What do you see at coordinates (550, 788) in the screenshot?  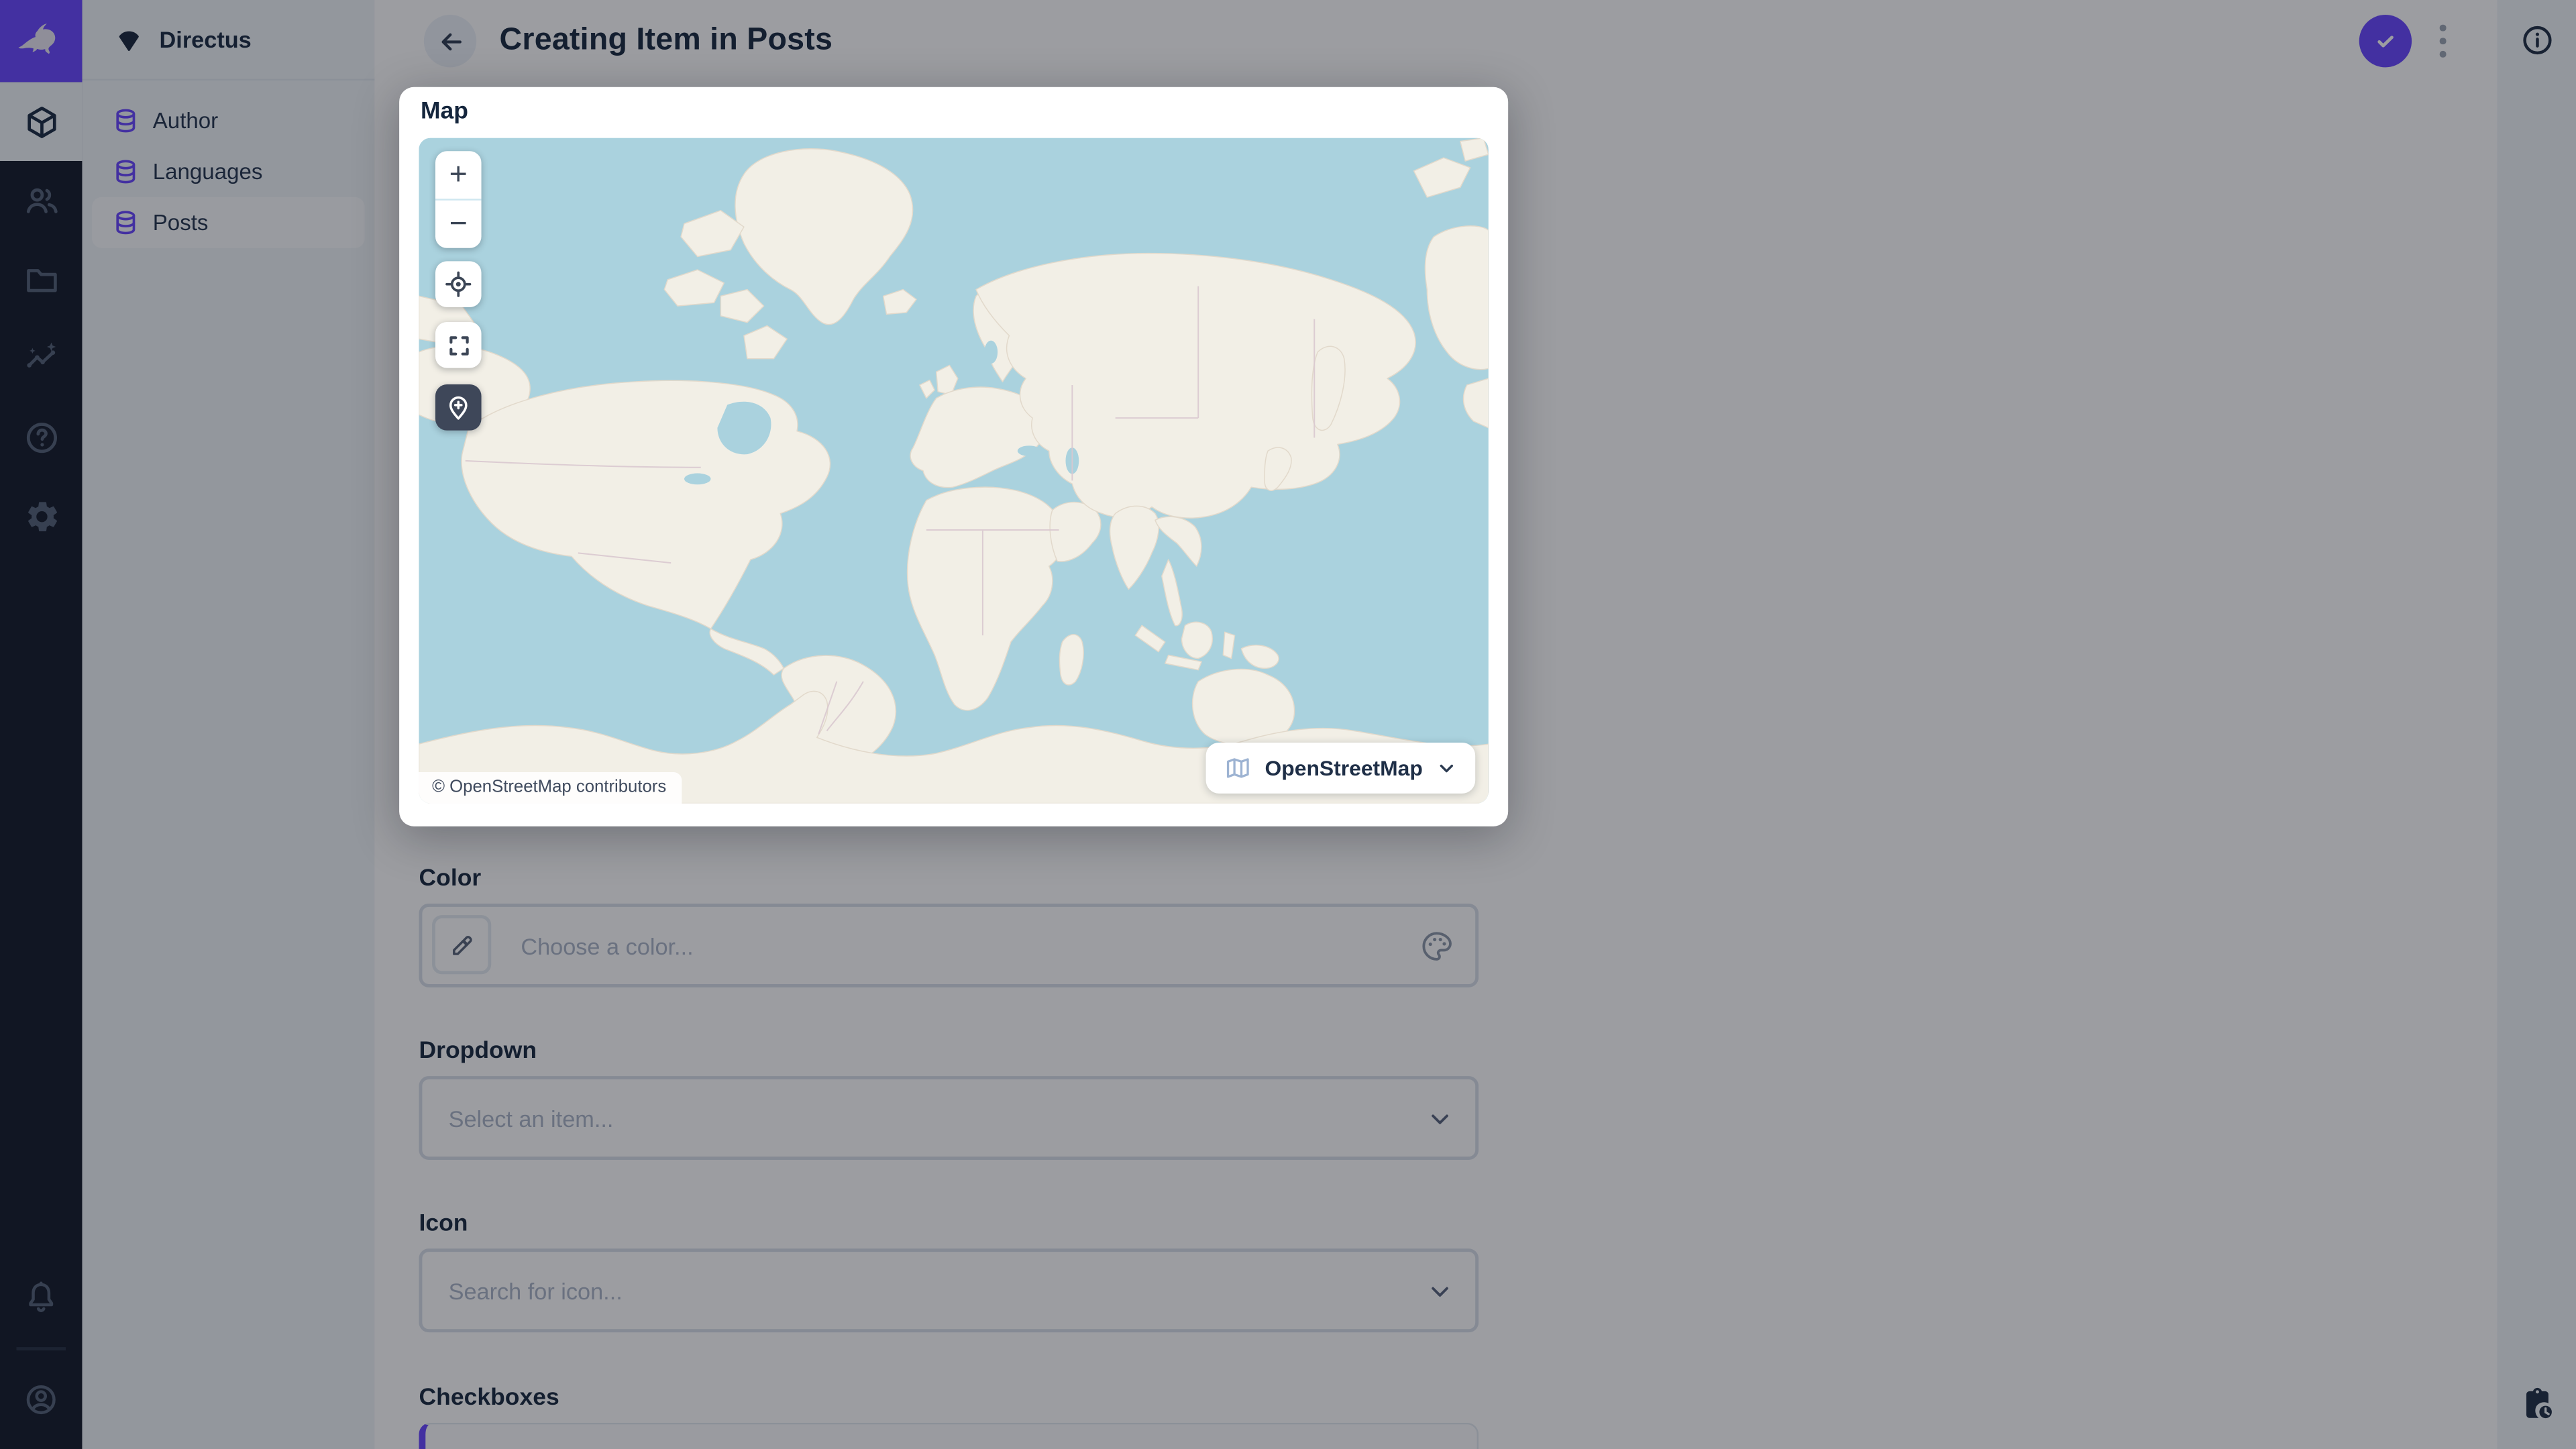 I see `map-attribution: © OpenStreetMap contributors` at bounding box center [550, 788].